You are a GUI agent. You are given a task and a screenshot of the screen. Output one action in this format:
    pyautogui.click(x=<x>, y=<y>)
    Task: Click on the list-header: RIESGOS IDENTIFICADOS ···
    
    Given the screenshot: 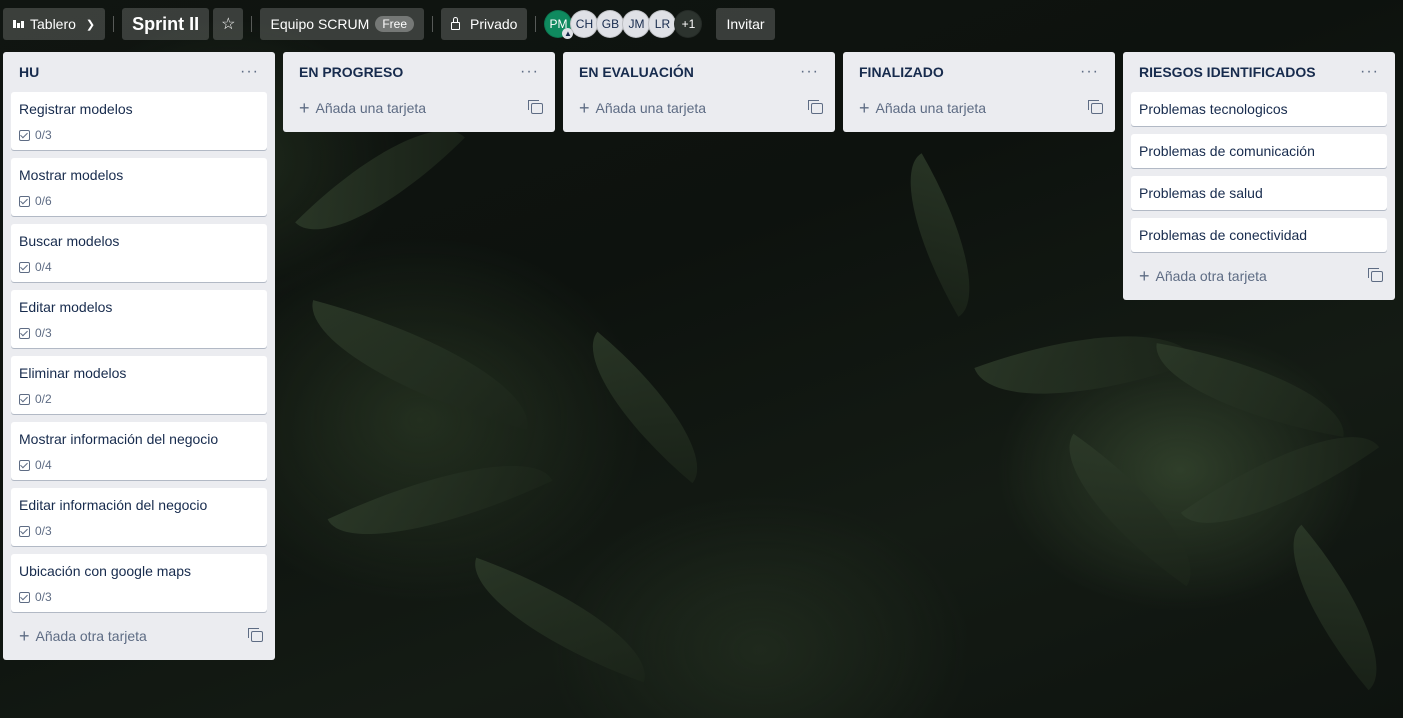 What is the action you would take?
    pyautogui.click(x=1259, y=72)
    